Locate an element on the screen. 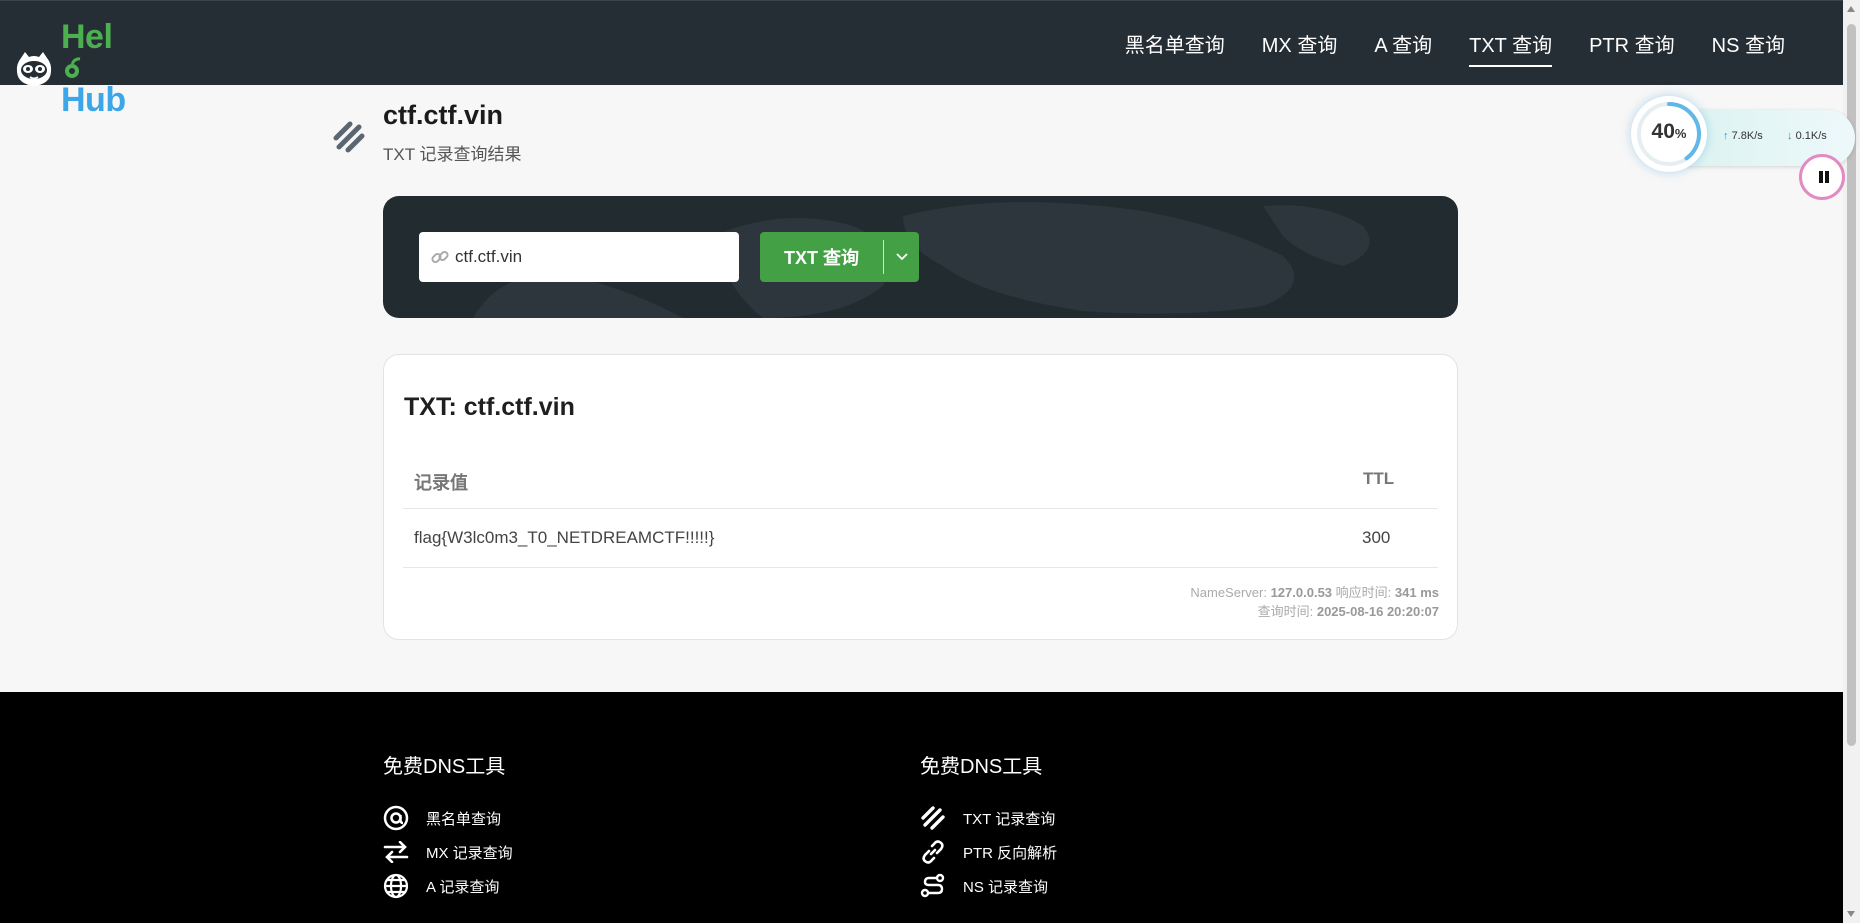 The width and height of the screenshot is (1860, 923). table-header: 记录值 TTL is located at coordinates (920, 479).